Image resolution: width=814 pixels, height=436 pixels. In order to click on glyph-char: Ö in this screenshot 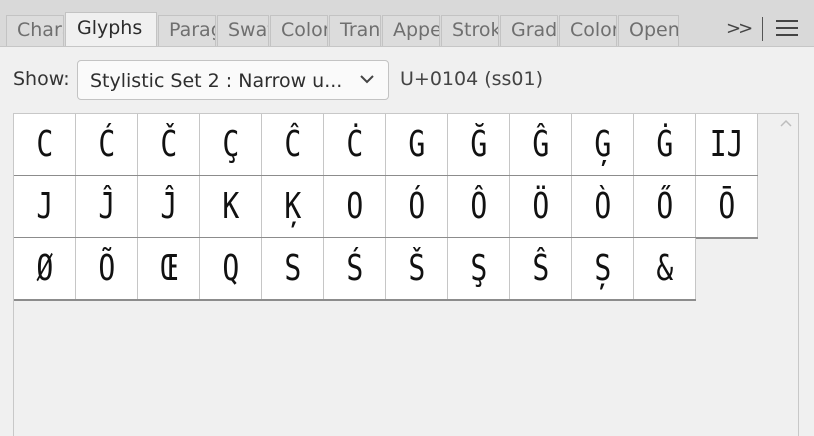, I will do `click(540, 206)`.